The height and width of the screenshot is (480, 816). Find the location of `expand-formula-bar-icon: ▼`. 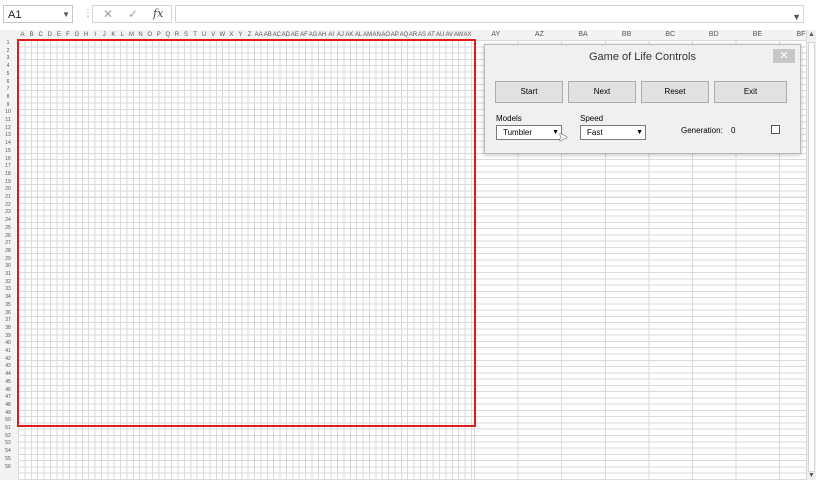

expand-formula-bar-icon: ▼ is located at coordinates (796, 17).